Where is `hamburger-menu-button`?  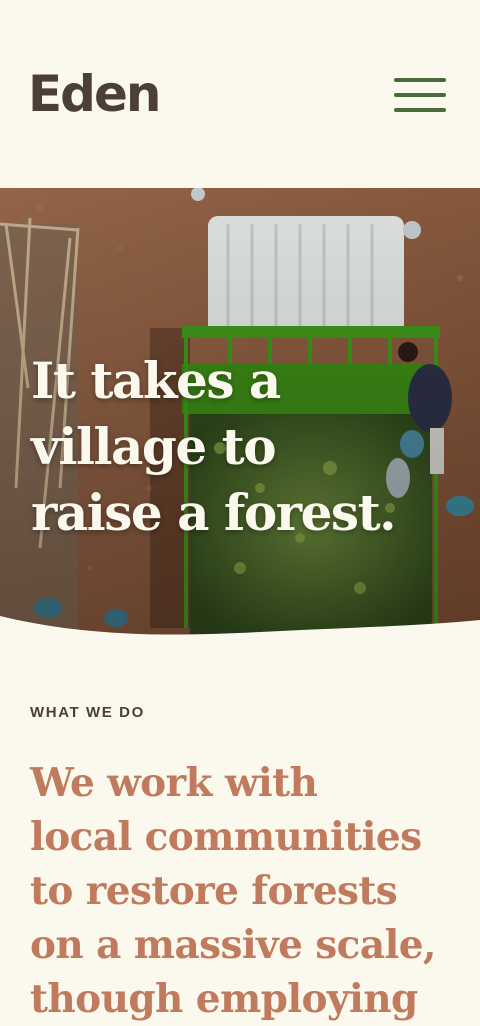 hamburger-menu-button is located at coordinates (420, 96).